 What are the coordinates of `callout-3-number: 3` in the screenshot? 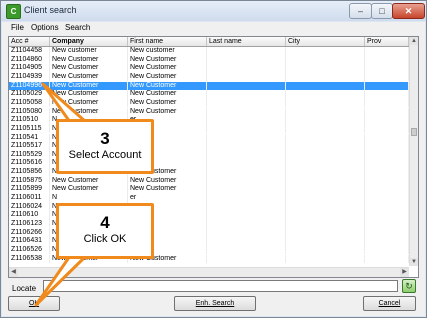 It's located at (105, 138).